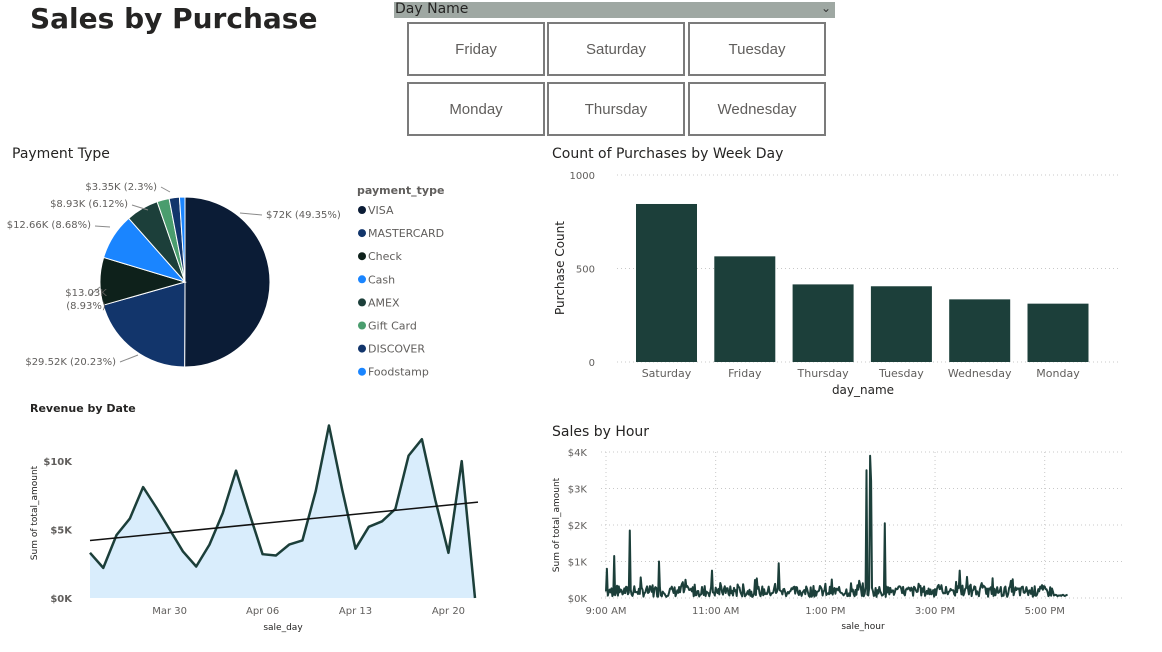  What do you see at coordinates (362, 325) in the screenshot?
I see `legend-marker-gift-card` at bounding box center [362, 325].